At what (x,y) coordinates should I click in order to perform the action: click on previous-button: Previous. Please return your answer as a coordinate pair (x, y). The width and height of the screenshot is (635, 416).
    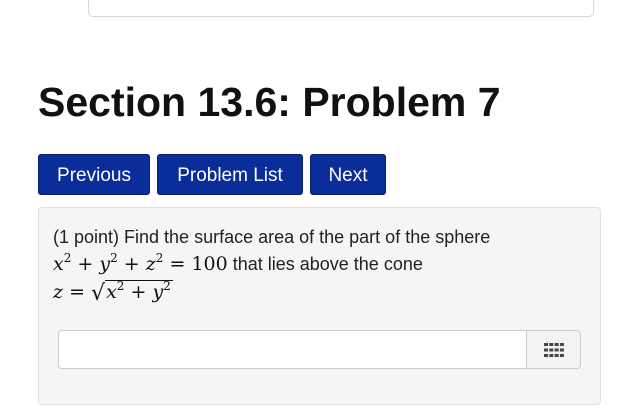
    Looking at the image, I should click on (94, 174).